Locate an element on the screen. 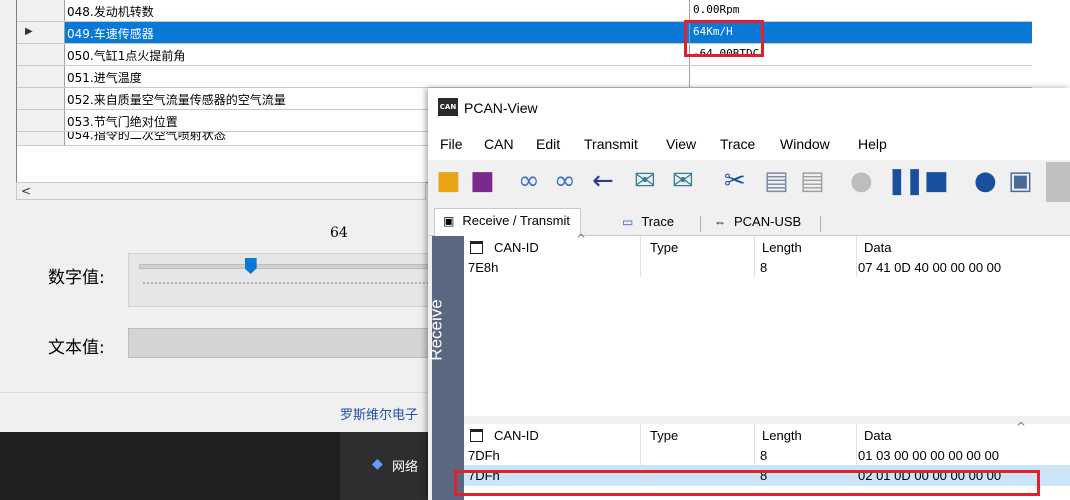 This screenshot has width=1070, height=500. slider-track is located at coordinates (285, 266).